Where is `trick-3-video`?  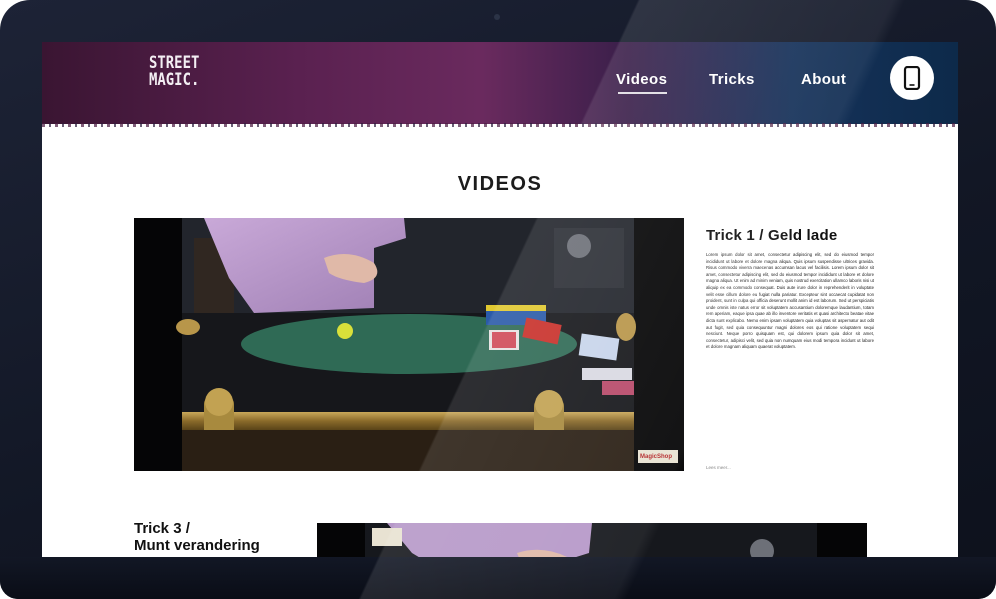
trick-3-video is located at coordinates (592, 540).